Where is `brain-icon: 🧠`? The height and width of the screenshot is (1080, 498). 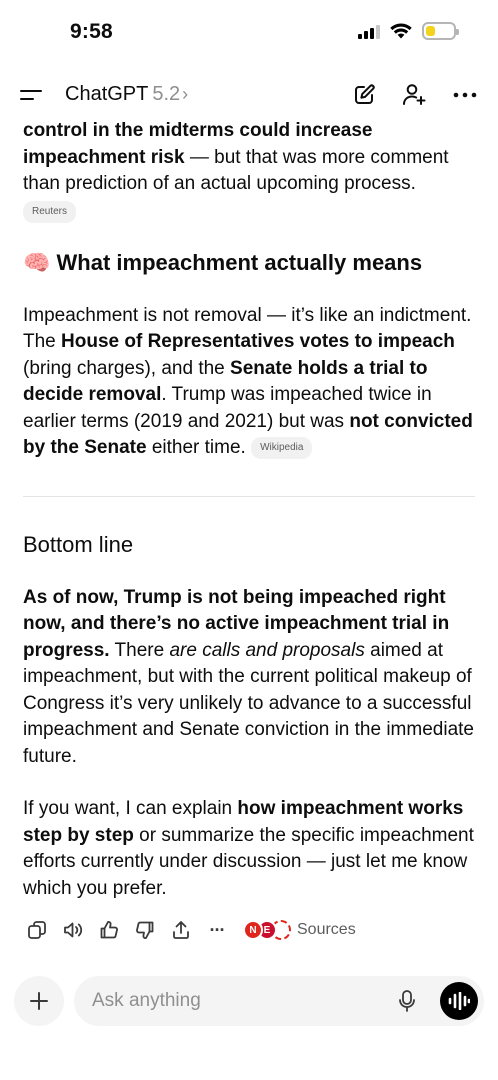 brain-icon: 🧠 is located at coordinates (37, 262).